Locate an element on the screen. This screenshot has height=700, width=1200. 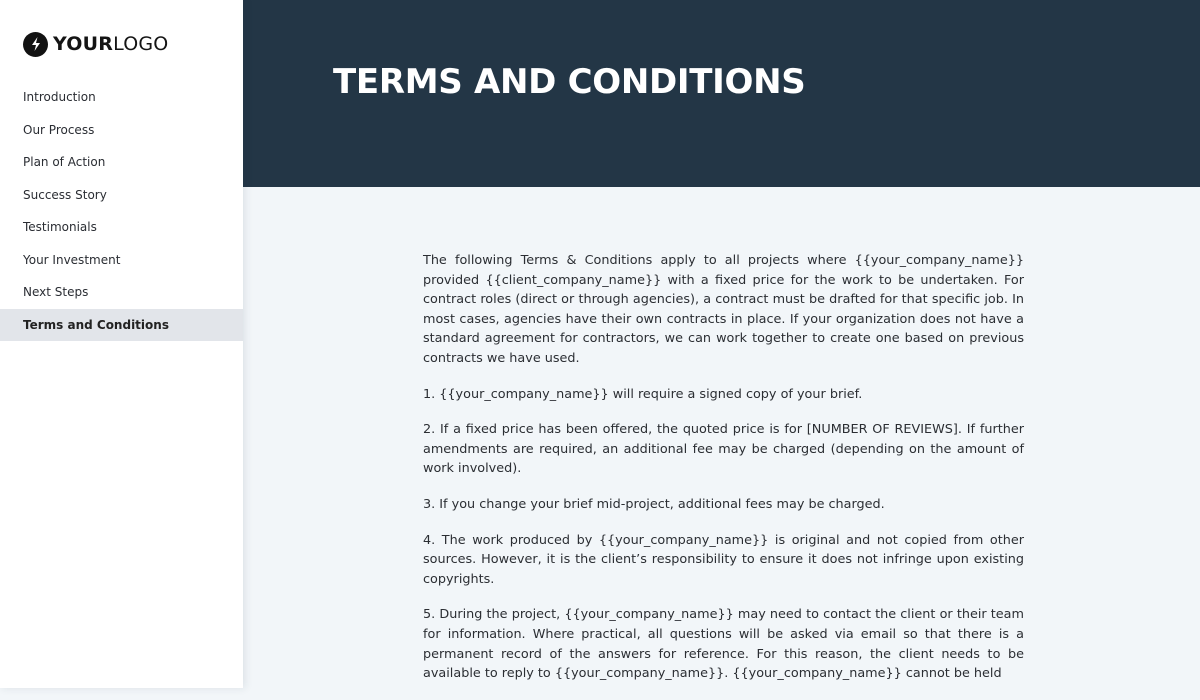
sidebar-item-your-investment: Your Investment is located at coordinates (121, 260).